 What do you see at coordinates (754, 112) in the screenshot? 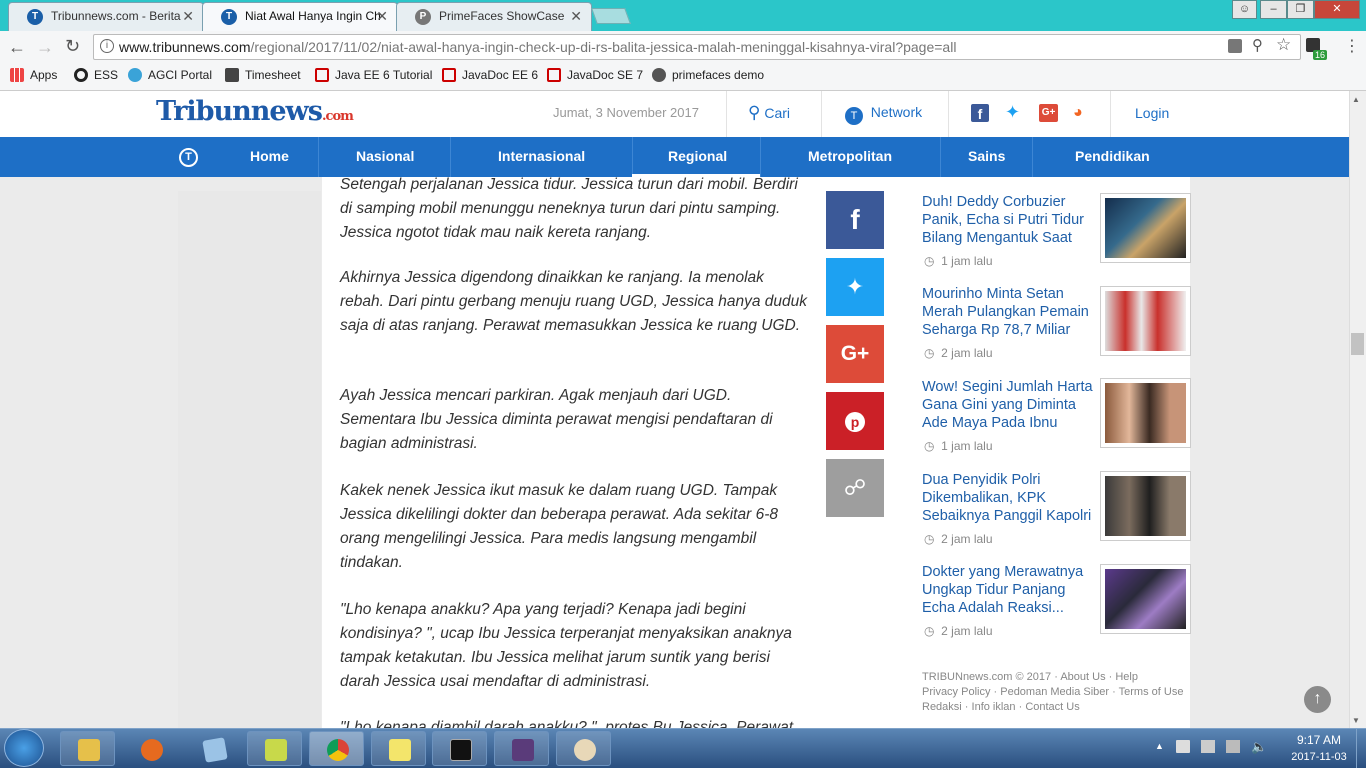
I see `search-icon: ⚲` at bounding box center [754, 112].